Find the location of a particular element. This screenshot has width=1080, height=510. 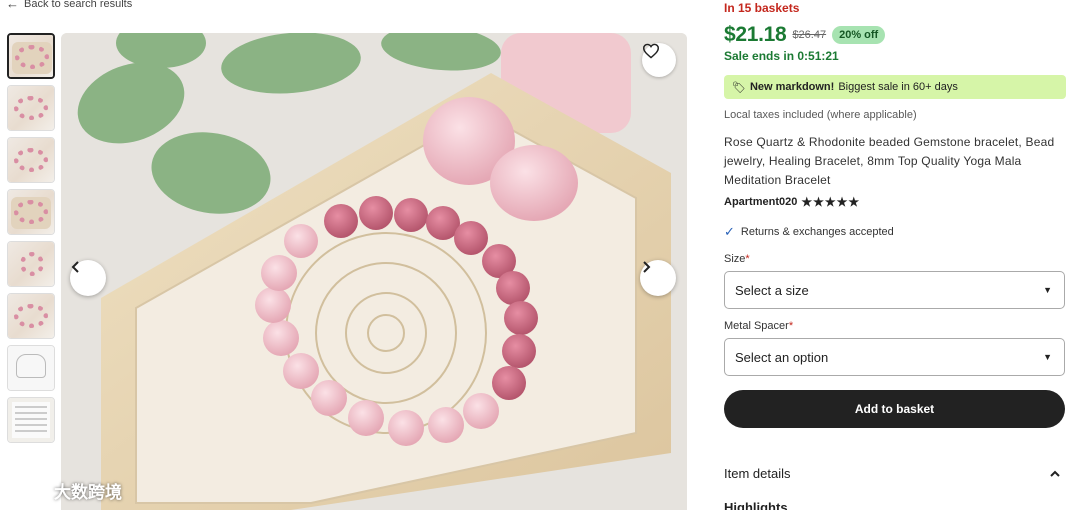

size-select-value: Select a size is located at coordinates (772, 290).